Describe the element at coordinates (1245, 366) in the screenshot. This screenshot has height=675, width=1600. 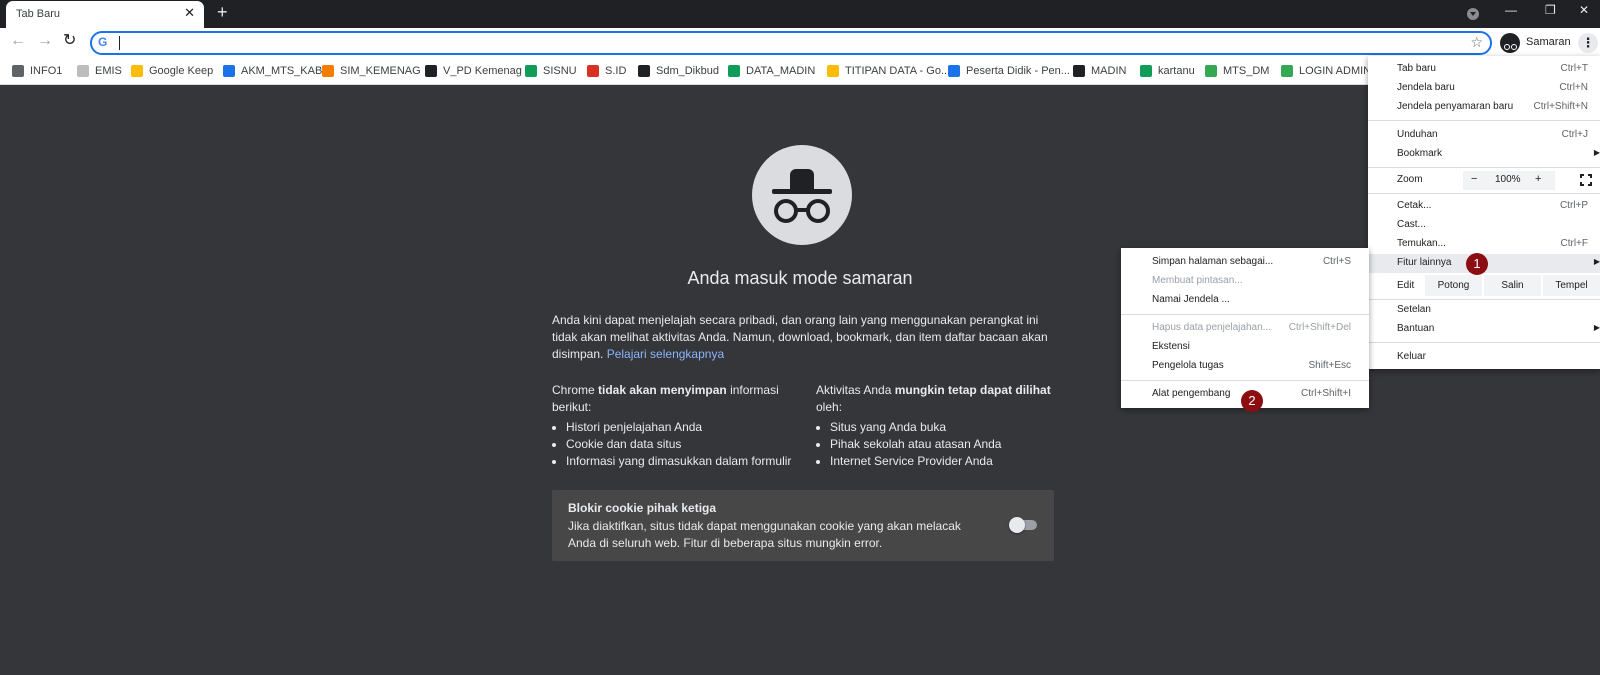
I see `submenu-task-manager: Pengelola tugas Shift+Esc` at that location.